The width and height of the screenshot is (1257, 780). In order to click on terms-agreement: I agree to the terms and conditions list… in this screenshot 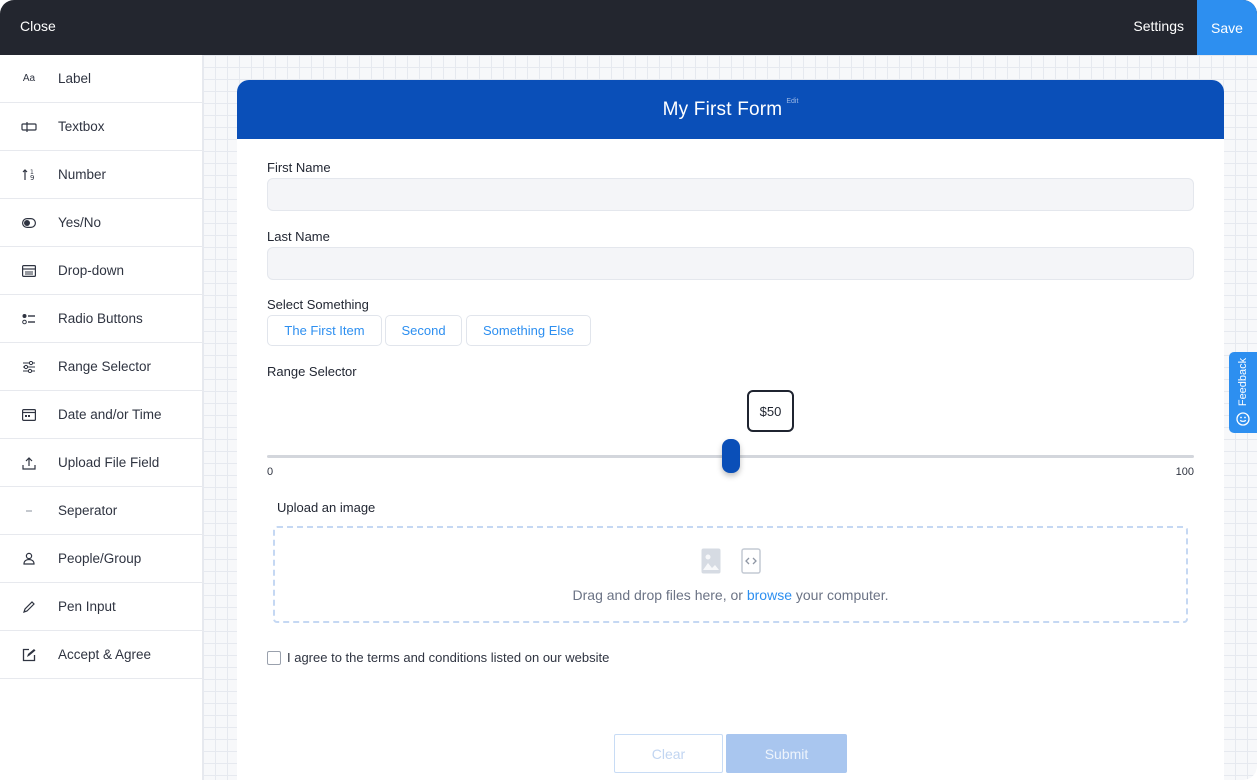, I will do `click(438, 657)`.